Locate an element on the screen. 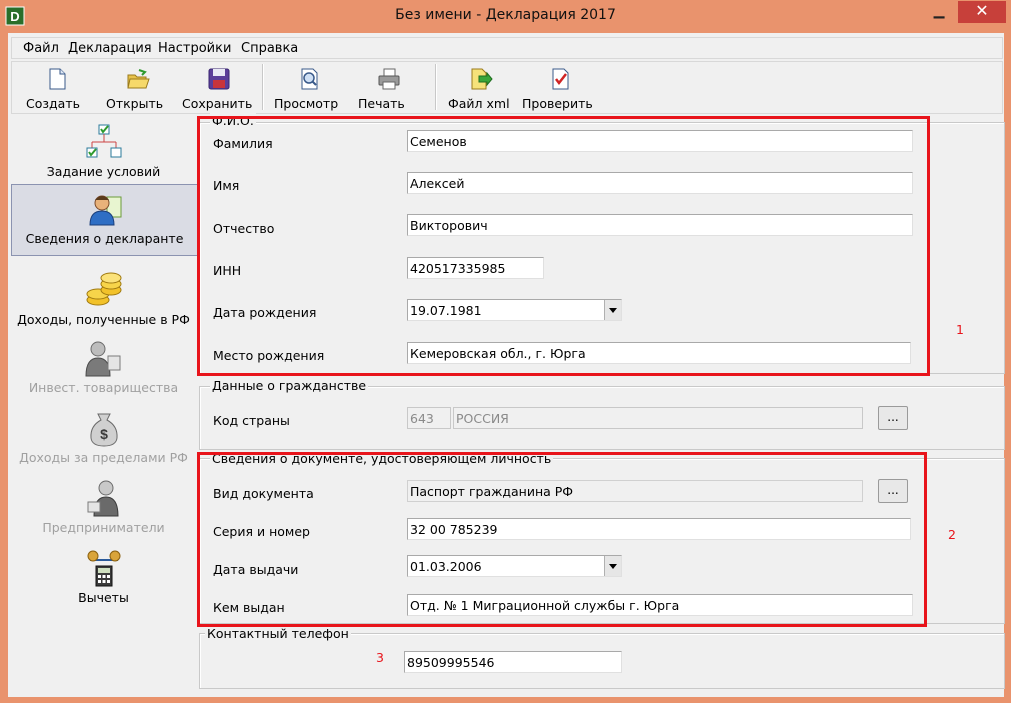  nav-item-declarant: Сведения о декларанте is located at coordinates (104, 220).